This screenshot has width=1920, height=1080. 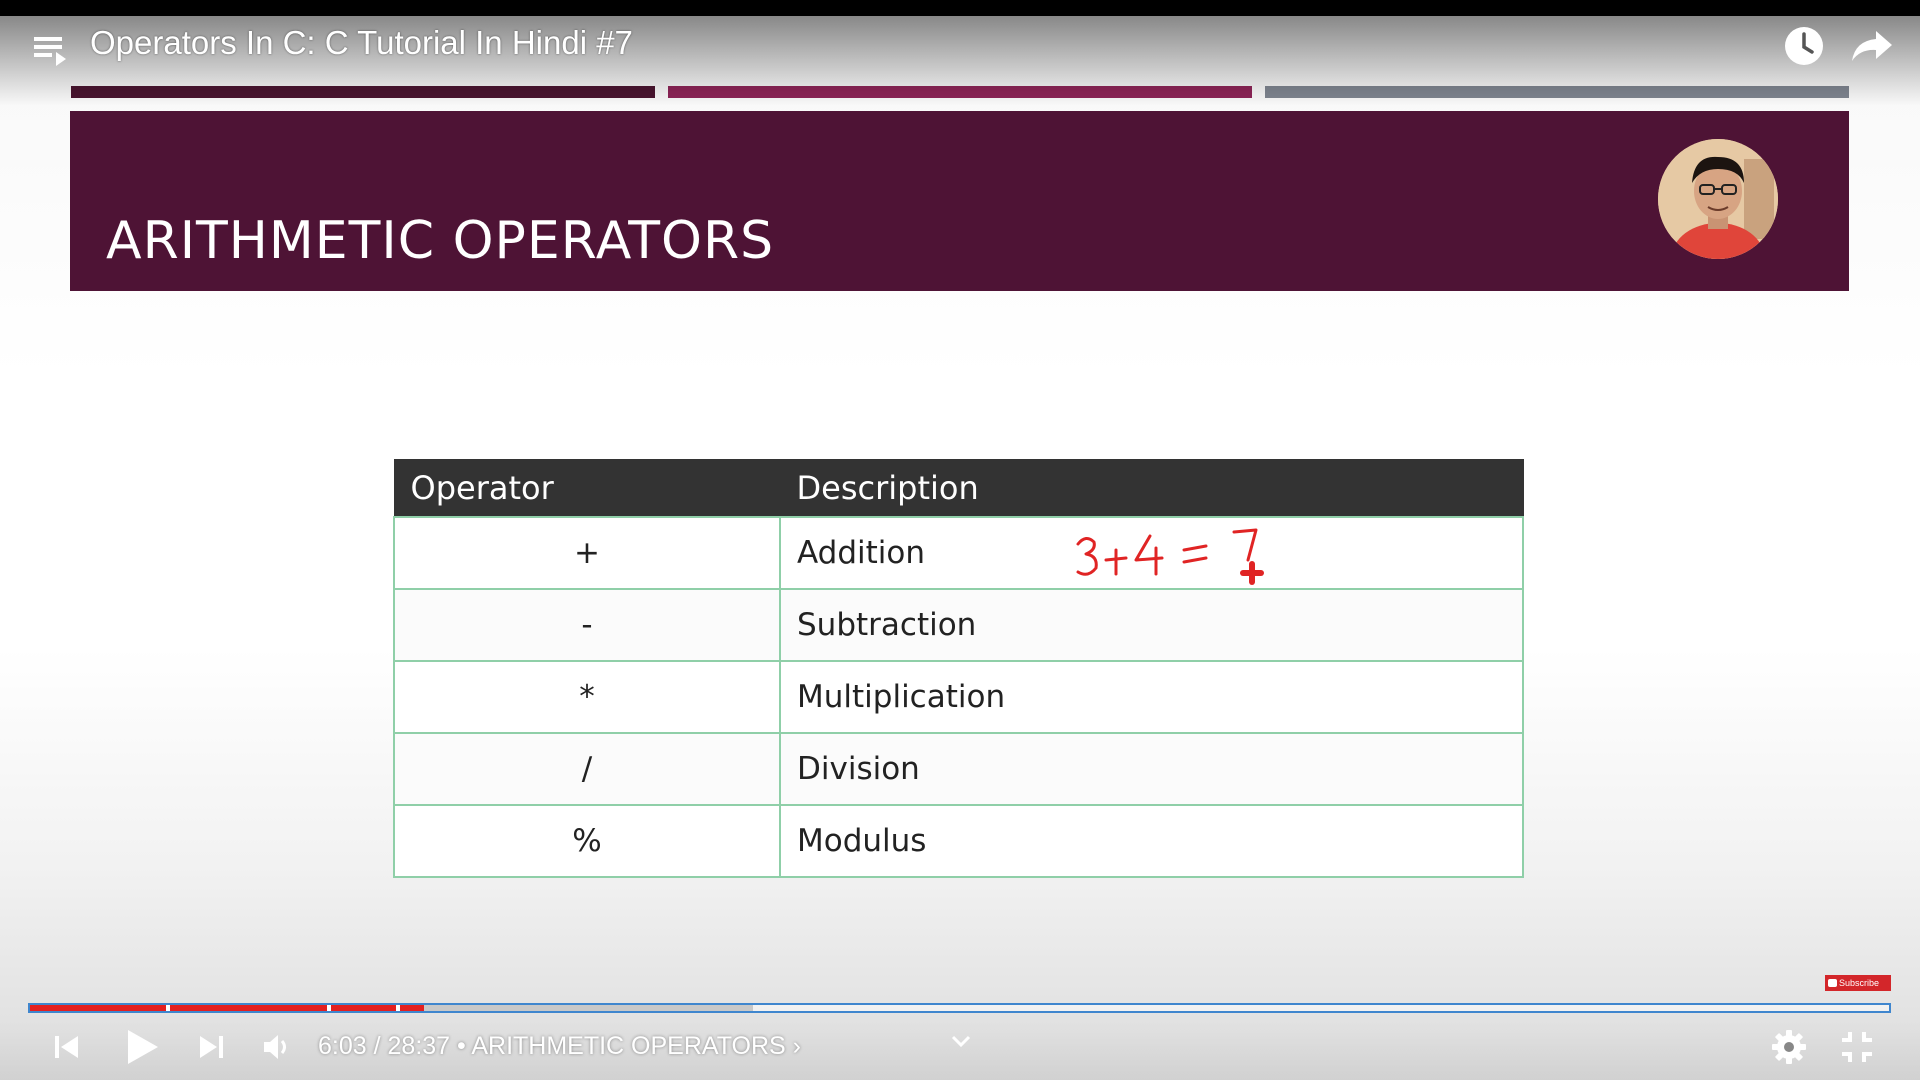 I want to click on time-display: 6:03 / 28:37 • ARITHMETIC OPERATORS ›, so click(x=559, y=1046).